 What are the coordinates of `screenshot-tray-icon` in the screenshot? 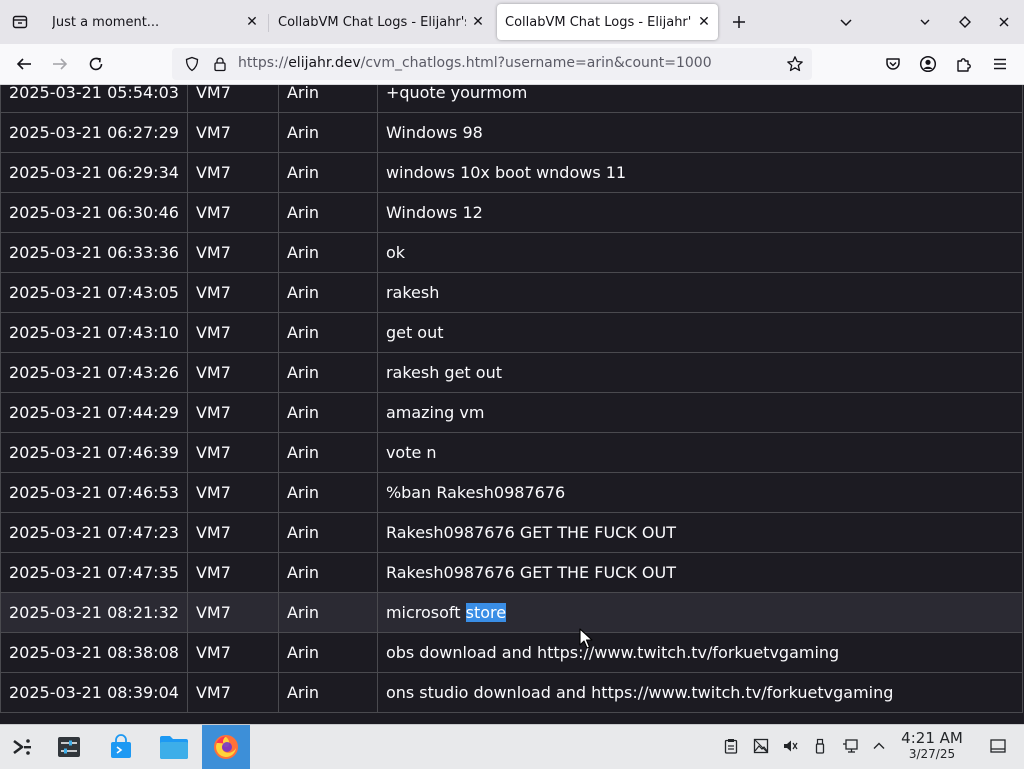 It's located at (761, 746).